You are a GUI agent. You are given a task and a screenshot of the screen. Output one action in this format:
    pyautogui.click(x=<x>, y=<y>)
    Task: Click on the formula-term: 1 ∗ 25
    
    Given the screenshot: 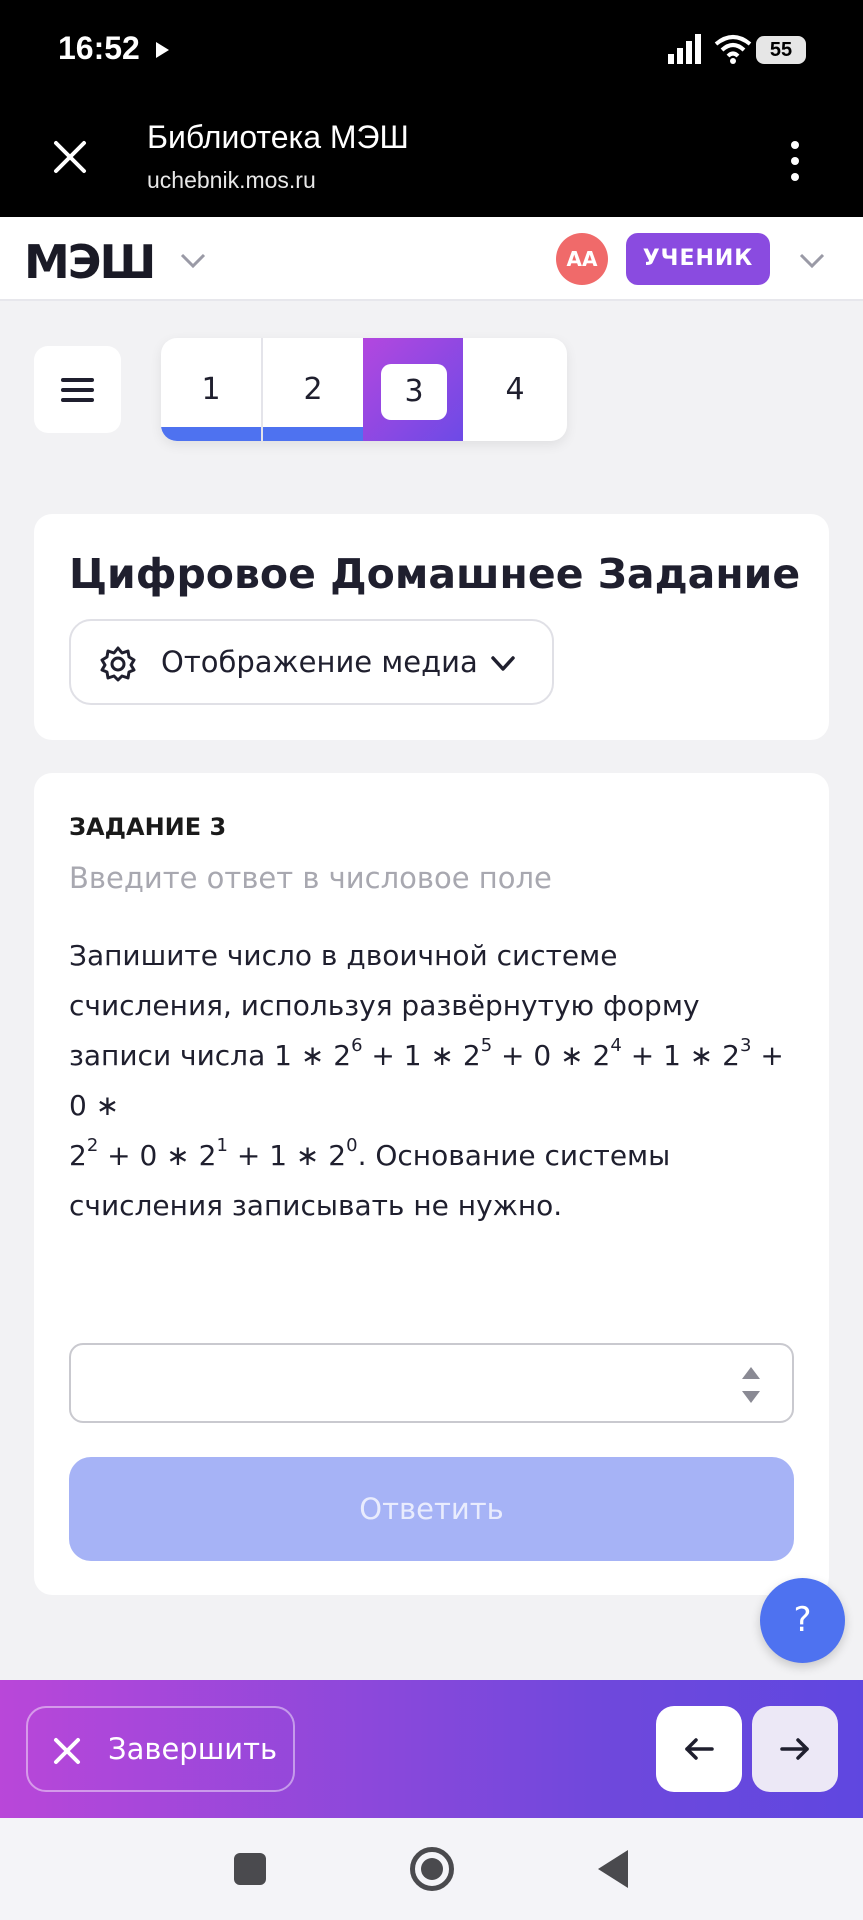 What is the action you would take?
    pyautogui.click(x=448, y=1054)
    